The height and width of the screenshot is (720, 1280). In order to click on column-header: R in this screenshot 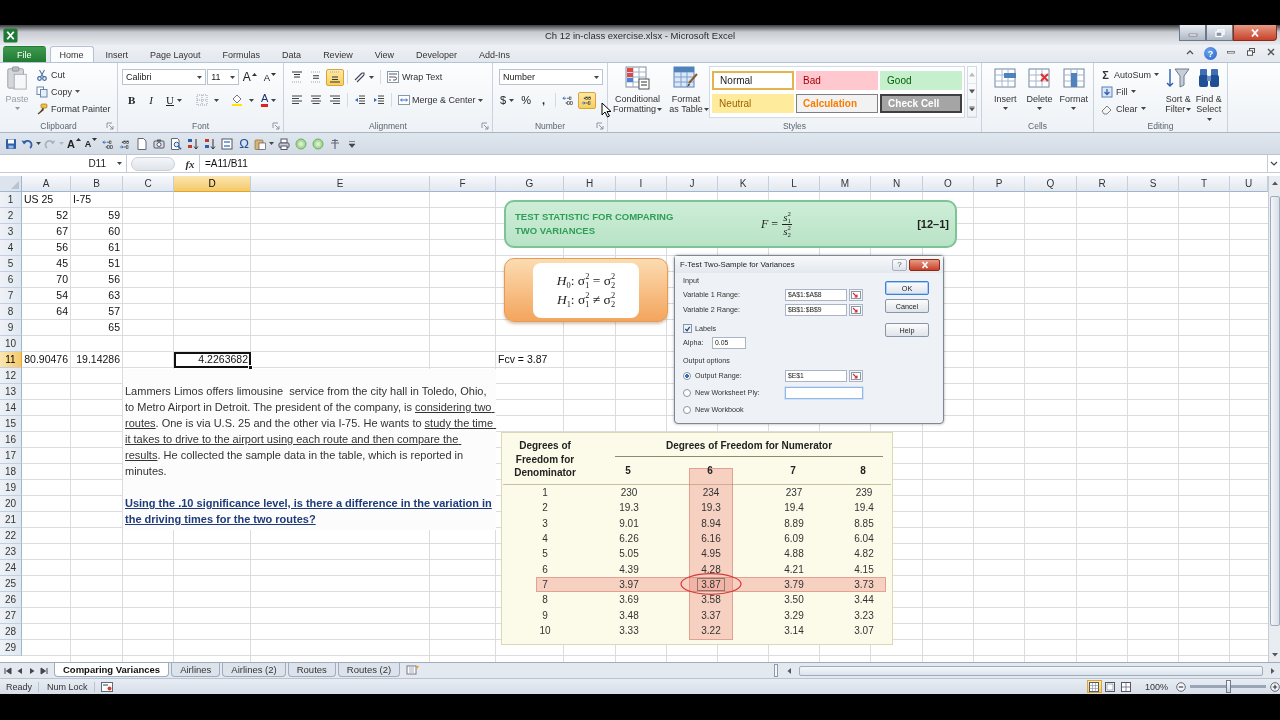, I will do `click(1102, 184)`.